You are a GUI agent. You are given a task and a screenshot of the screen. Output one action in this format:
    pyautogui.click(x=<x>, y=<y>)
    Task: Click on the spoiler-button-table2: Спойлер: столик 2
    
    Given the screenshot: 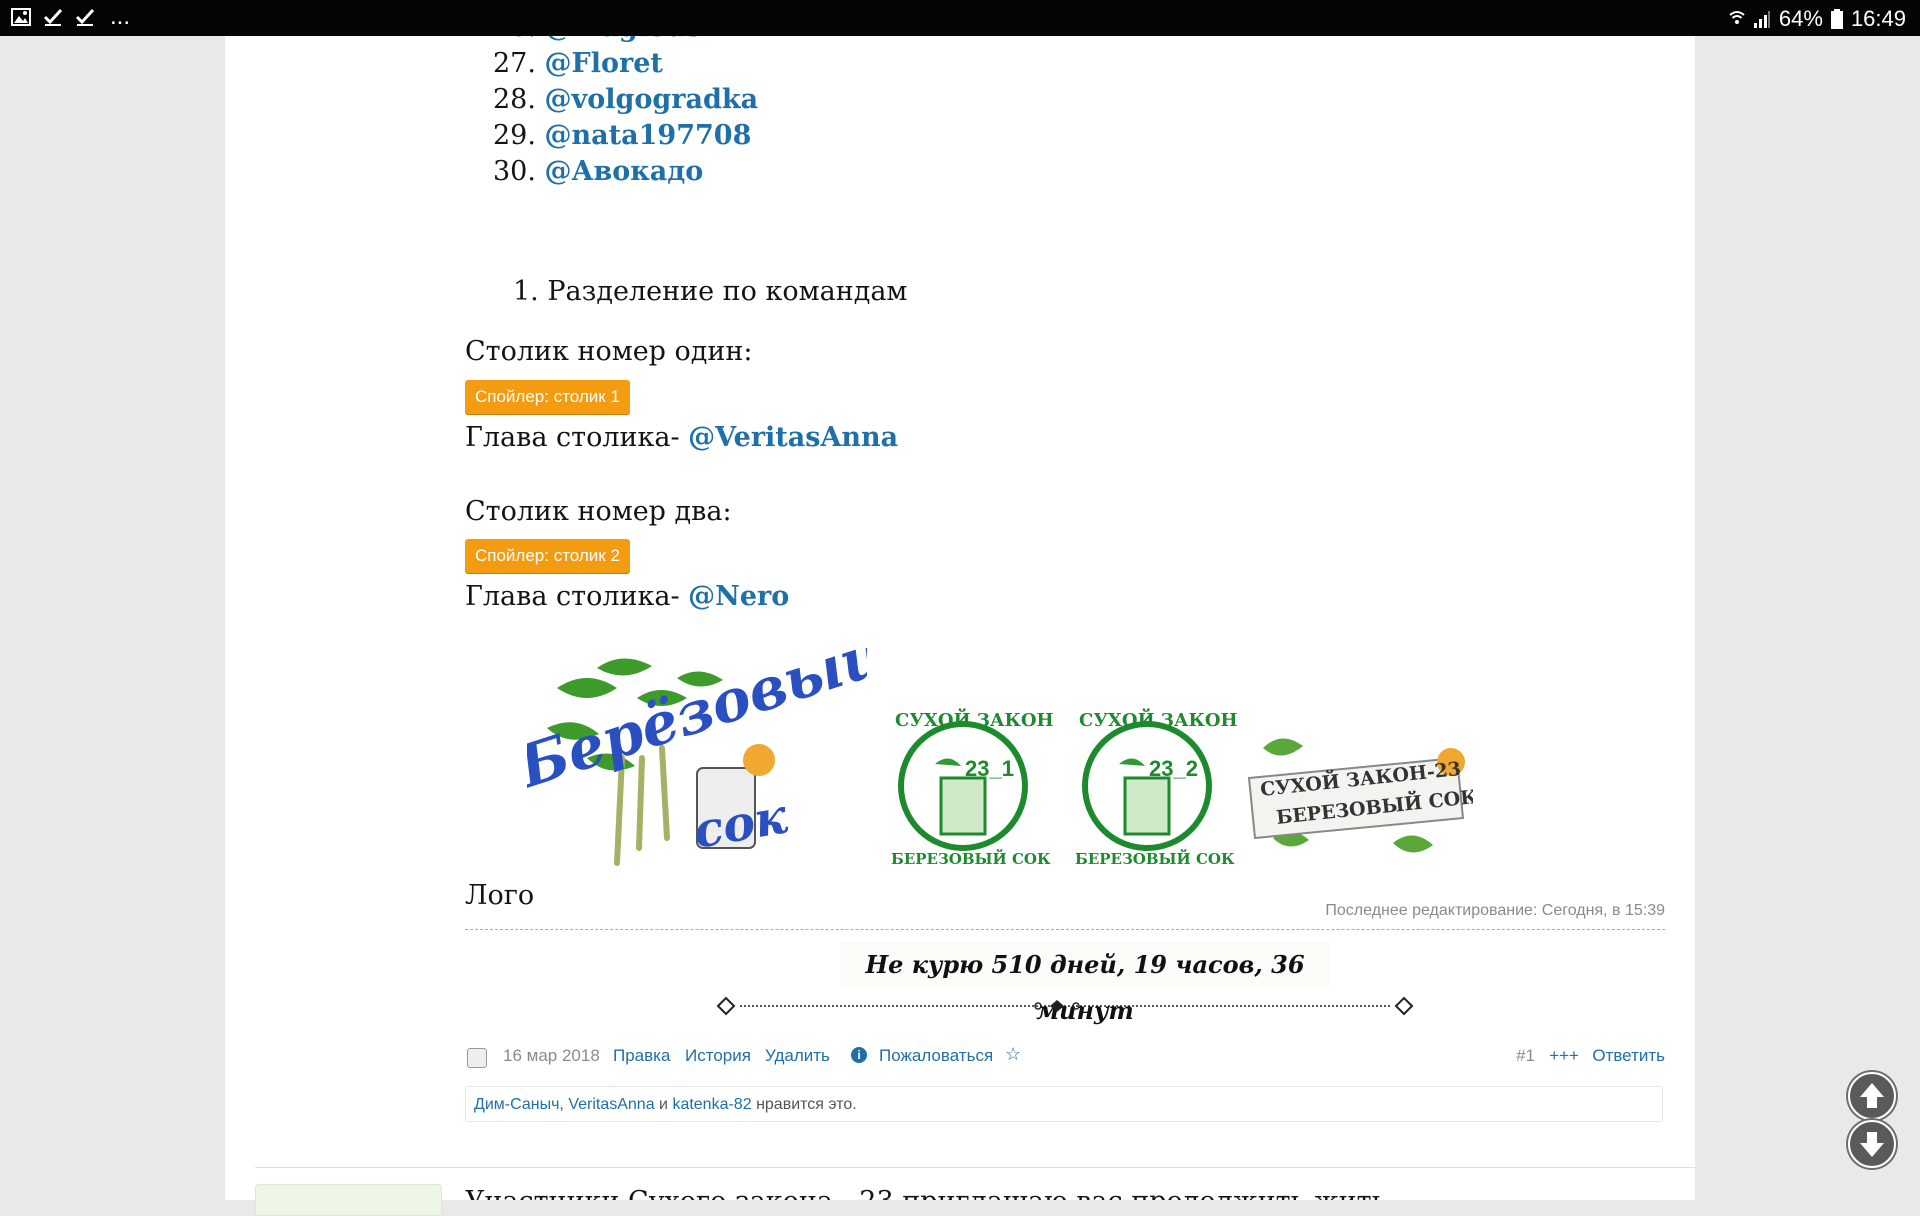 What is the action you would take?
    pyautogui.click(x=547, y=556)
    